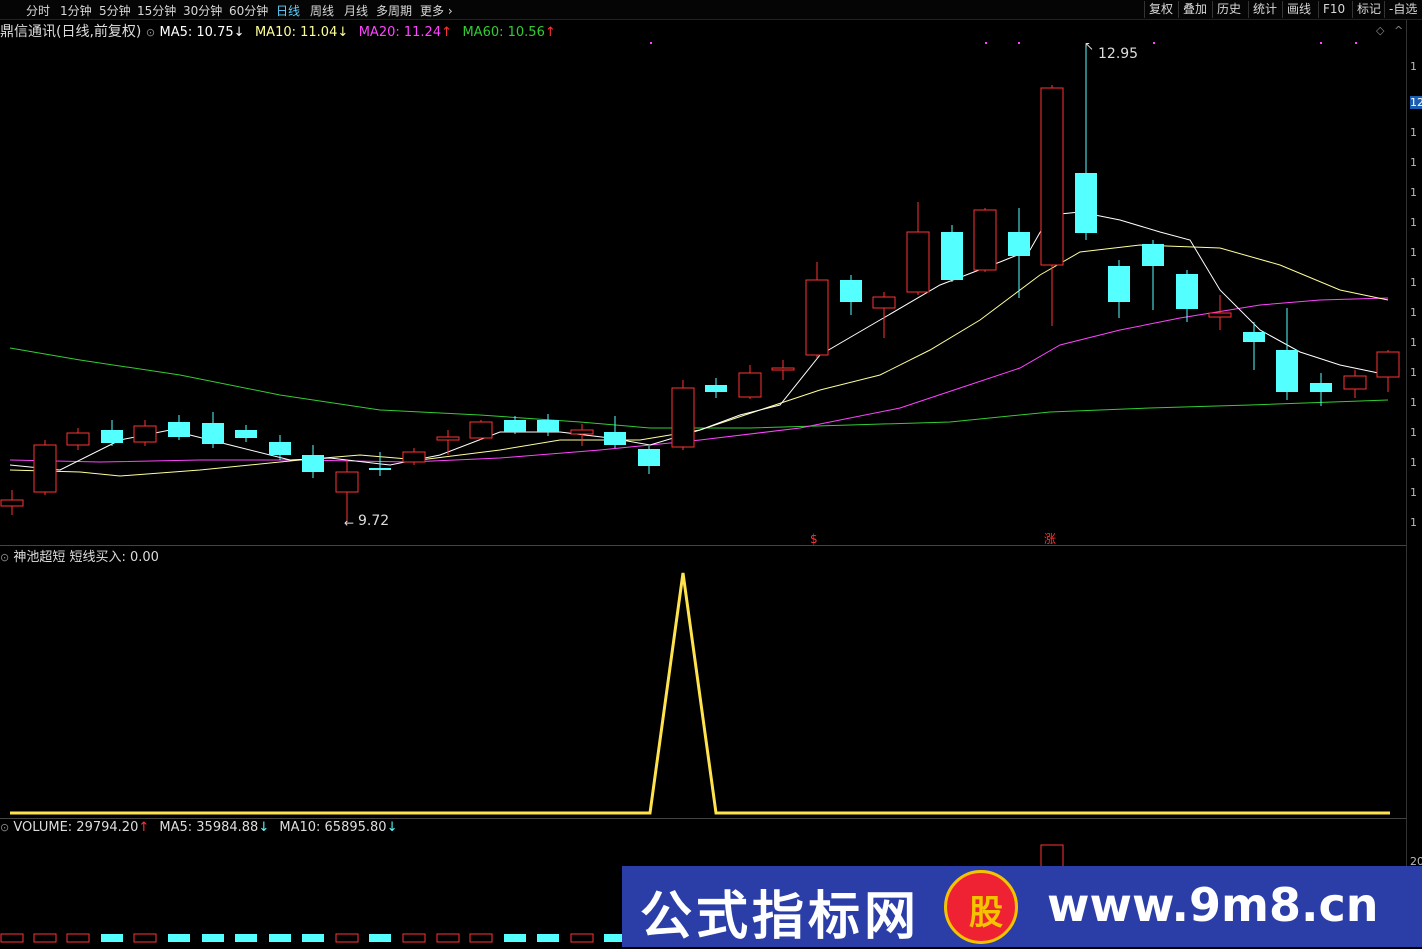 This screenshot has height=949, width=1422. Describe the element at coordinates (699, 388) in the screenshot. I see `ma60-line` at that location.